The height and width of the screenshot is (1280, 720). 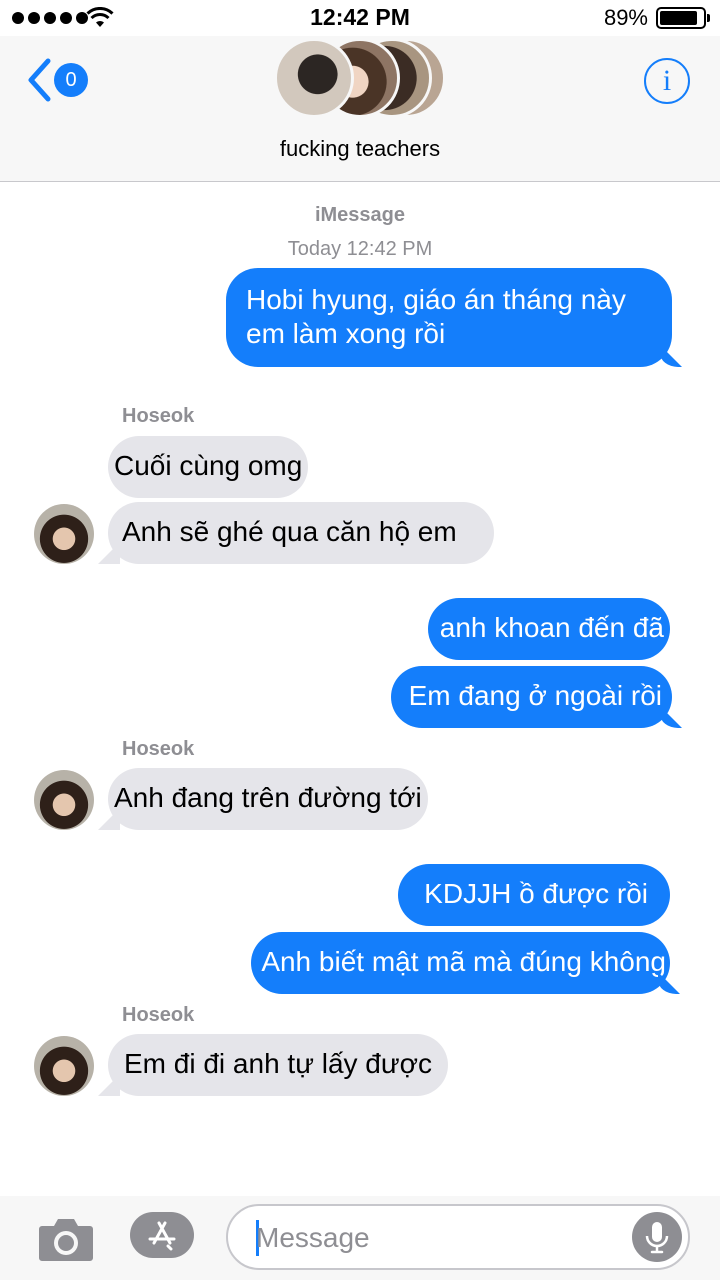 What do you see at coordinates (71, 80) in the screenshot?
I see `unread-count-badge: 0` at bounding box center [71, 80].